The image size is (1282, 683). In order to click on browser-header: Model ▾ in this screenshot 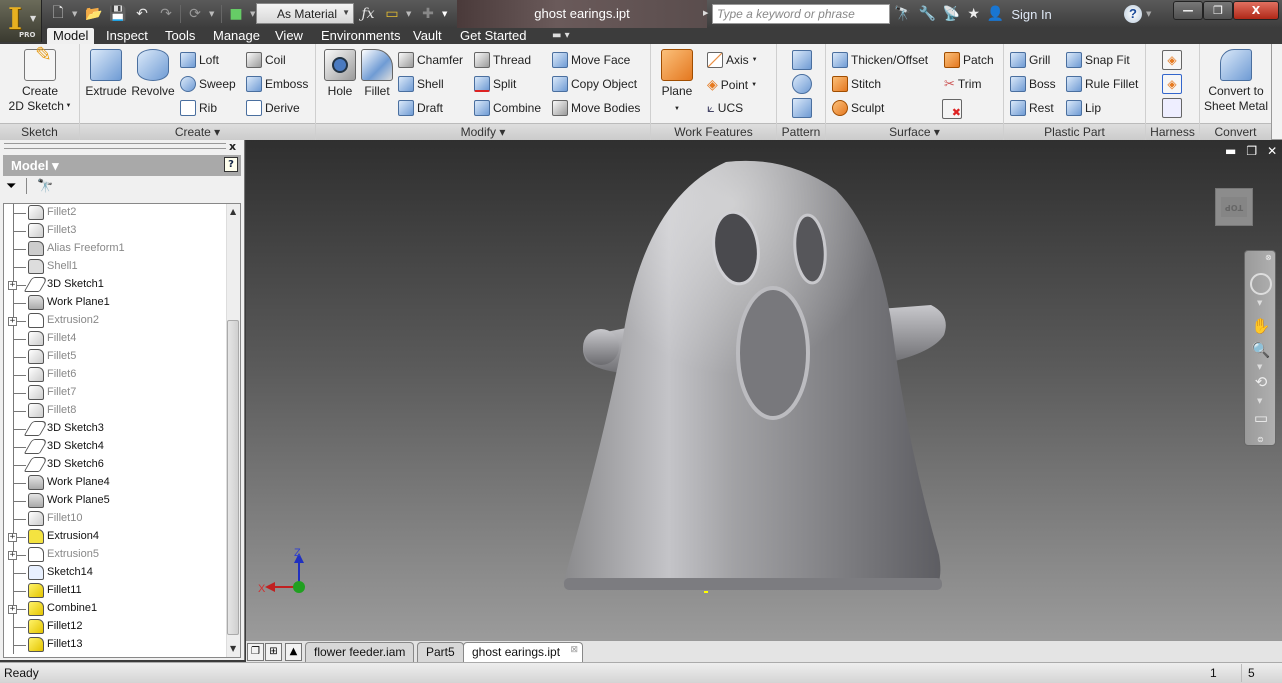, I will do `click(122, 165)`.